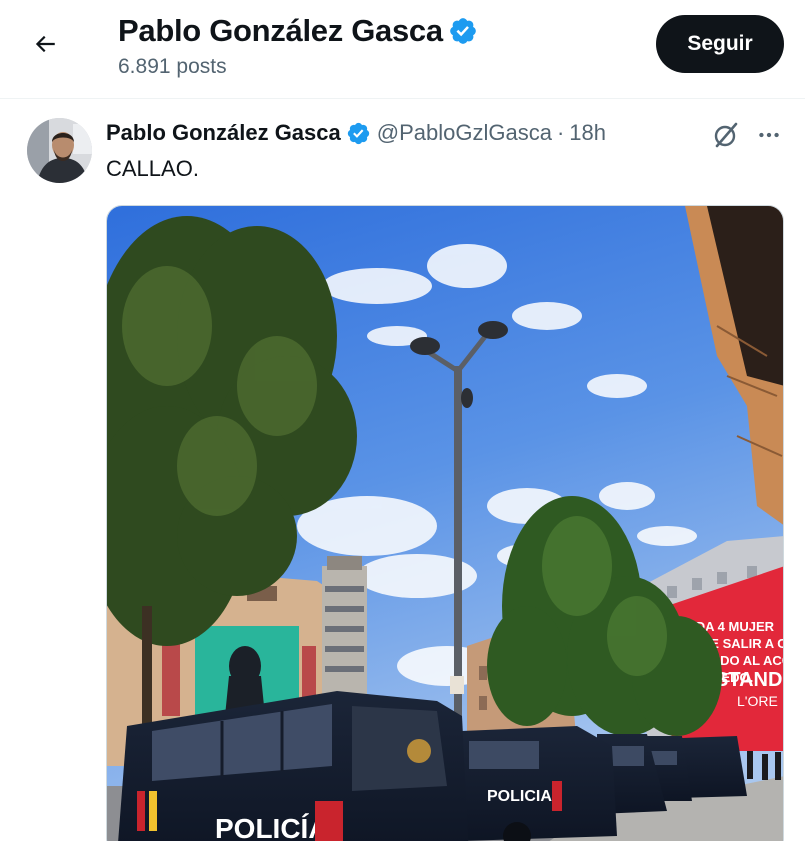 This screenshot has height=841, width=805. I want to click on profile-header: Pablo González Gasca 6.891 posts Seguir, so click(402, 49).